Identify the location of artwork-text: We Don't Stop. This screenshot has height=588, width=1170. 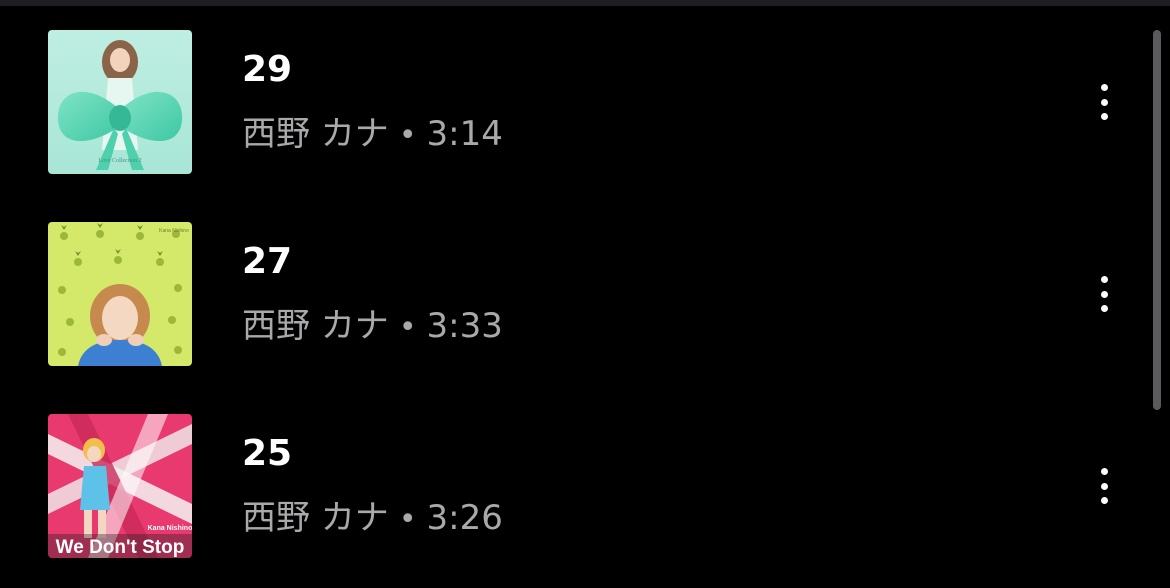
(120, 547).